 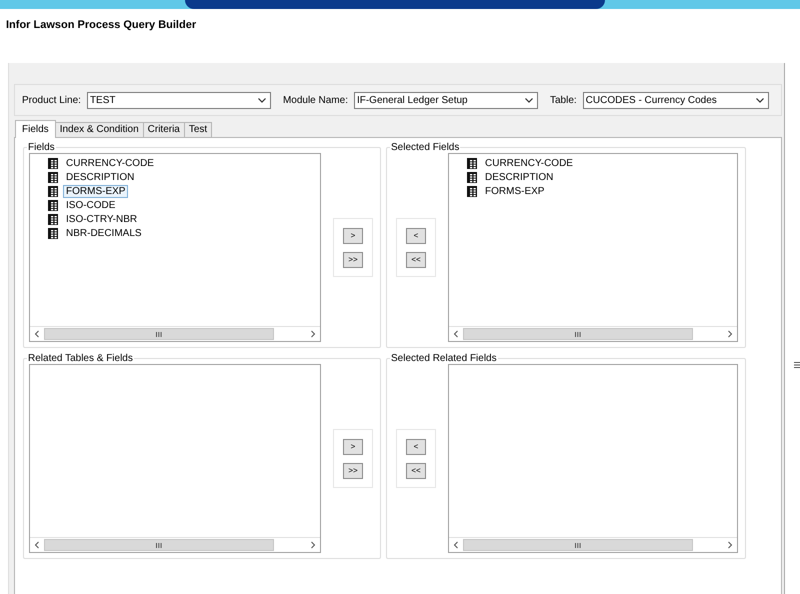 What do you see at coordinates (90, 205) in the screenshot?
I see `list-item: ISO-CODE` at bounding box center [90, 205].